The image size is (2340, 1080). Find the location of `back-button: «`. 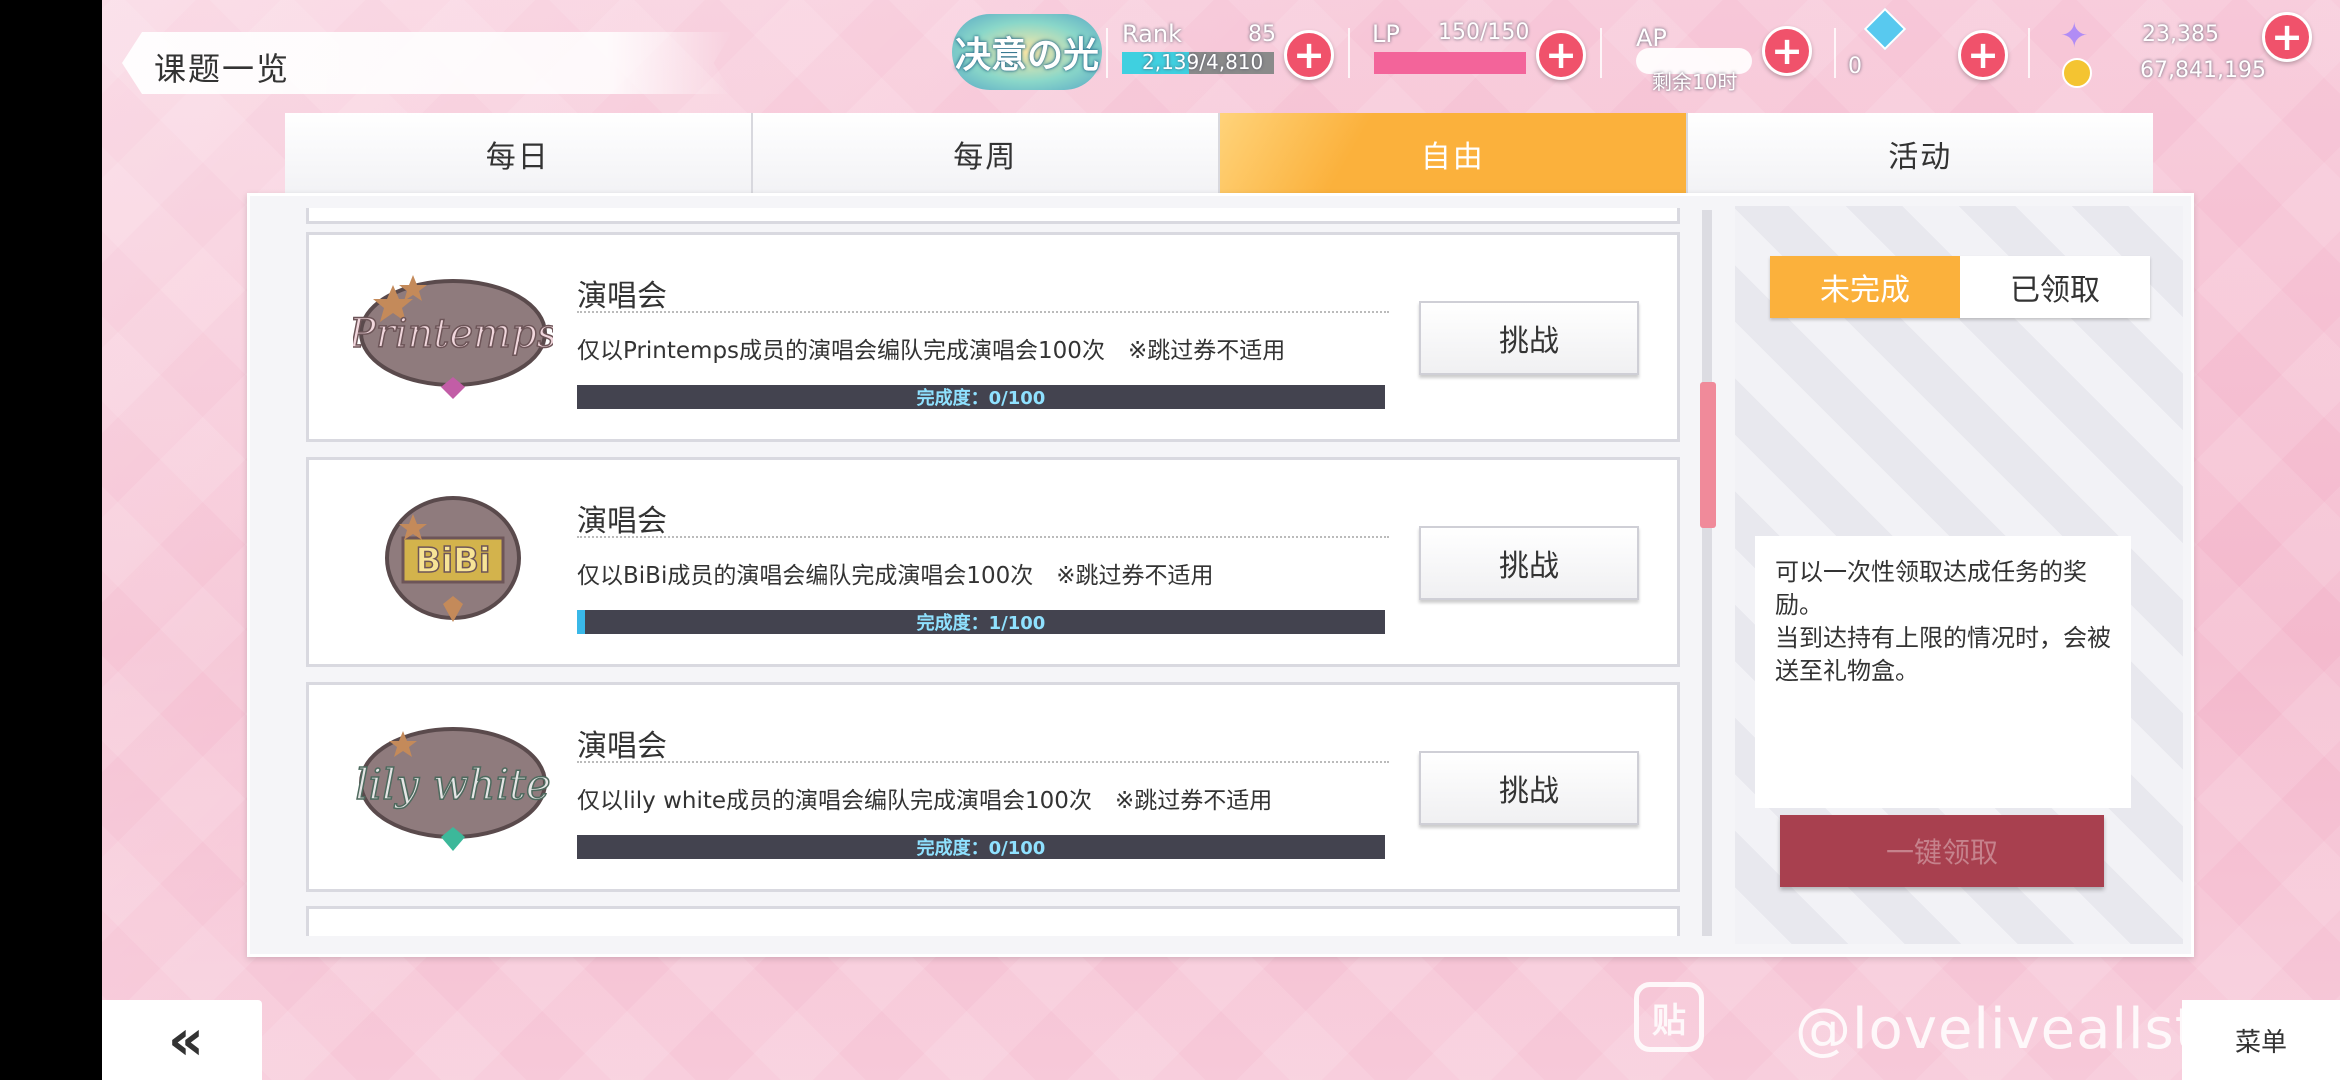

back-button: « is located at coordinates (182, 1040).